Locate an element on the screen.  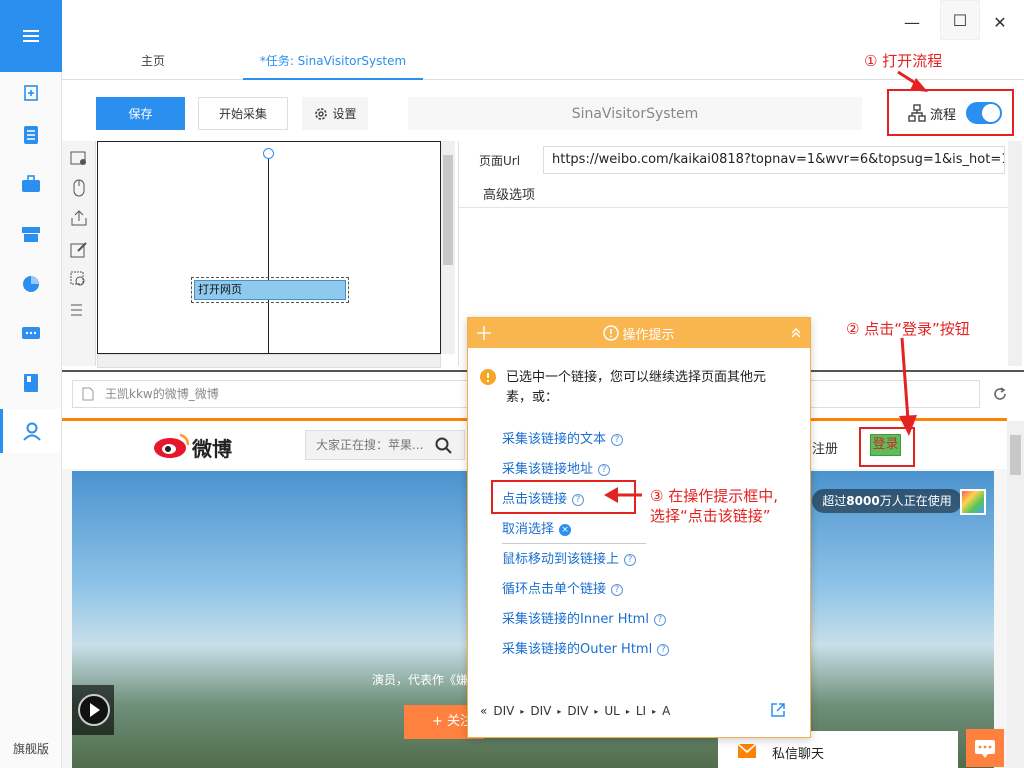
menu-button is located at coordinates (31, 36).